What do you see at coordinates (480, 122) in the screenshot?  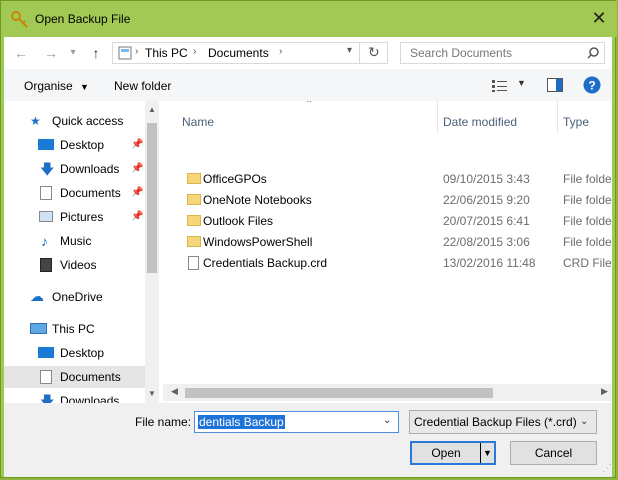 I see `column-date-header: Date modified` at bounding box center [480, 122].